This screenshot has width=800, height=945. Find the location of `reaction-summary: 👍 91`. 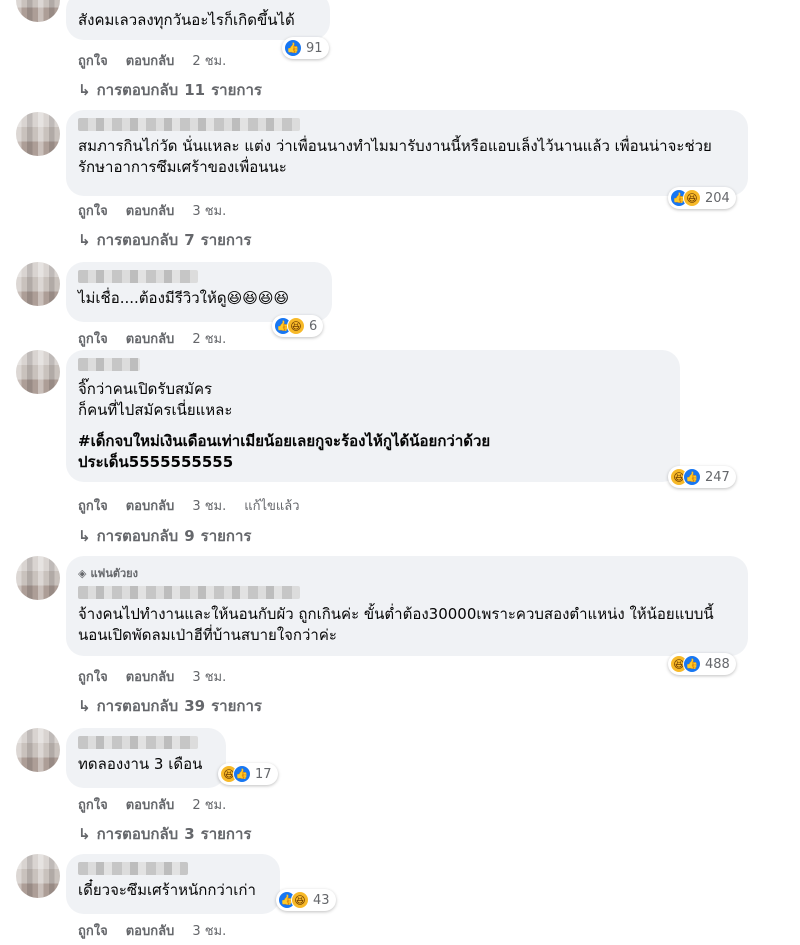

reaction-summary: 👍 91 is located at coordinates (305, 48).